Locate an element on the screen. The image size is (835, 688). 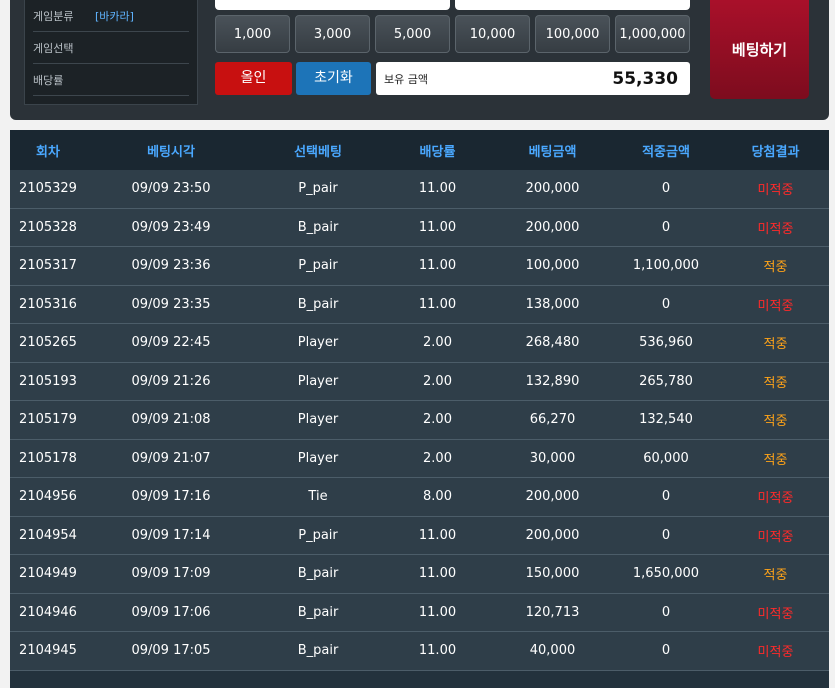
cell-bet-amount: 120,713 is located at coordinates (552, 612).